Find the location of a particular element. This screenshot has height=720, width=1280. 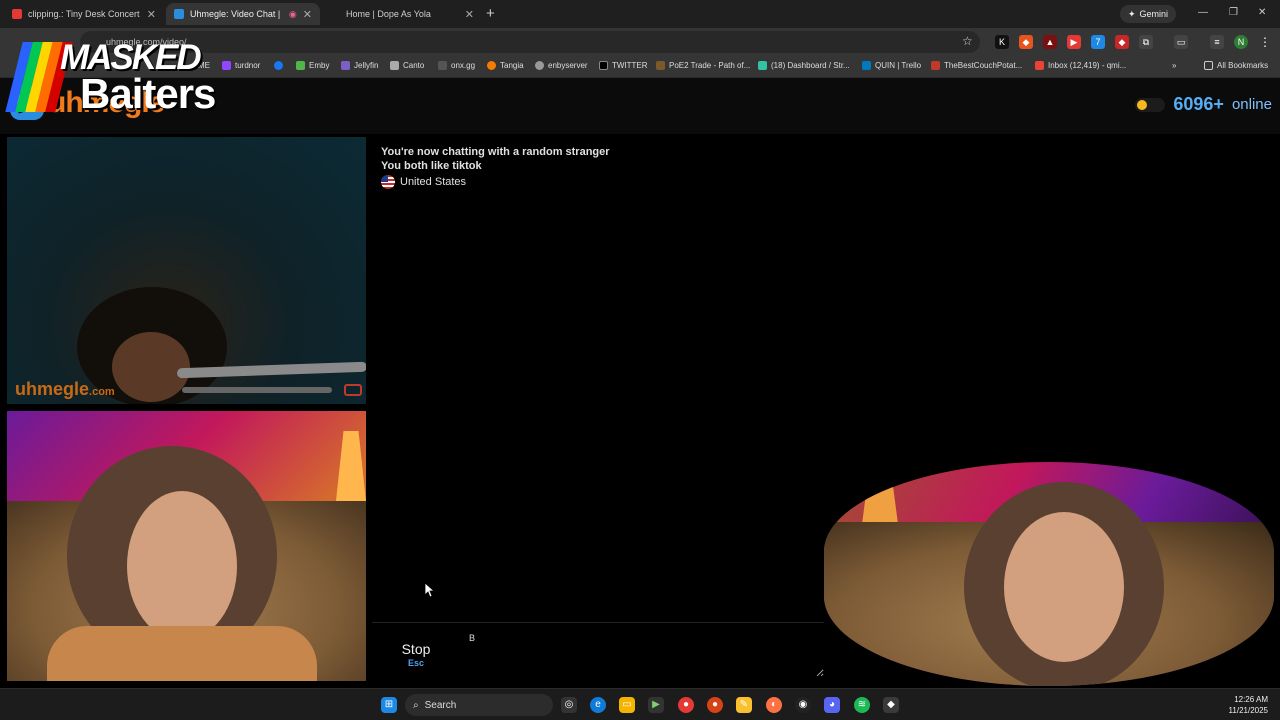

online-label: online is located at coordinates (1251, 104).